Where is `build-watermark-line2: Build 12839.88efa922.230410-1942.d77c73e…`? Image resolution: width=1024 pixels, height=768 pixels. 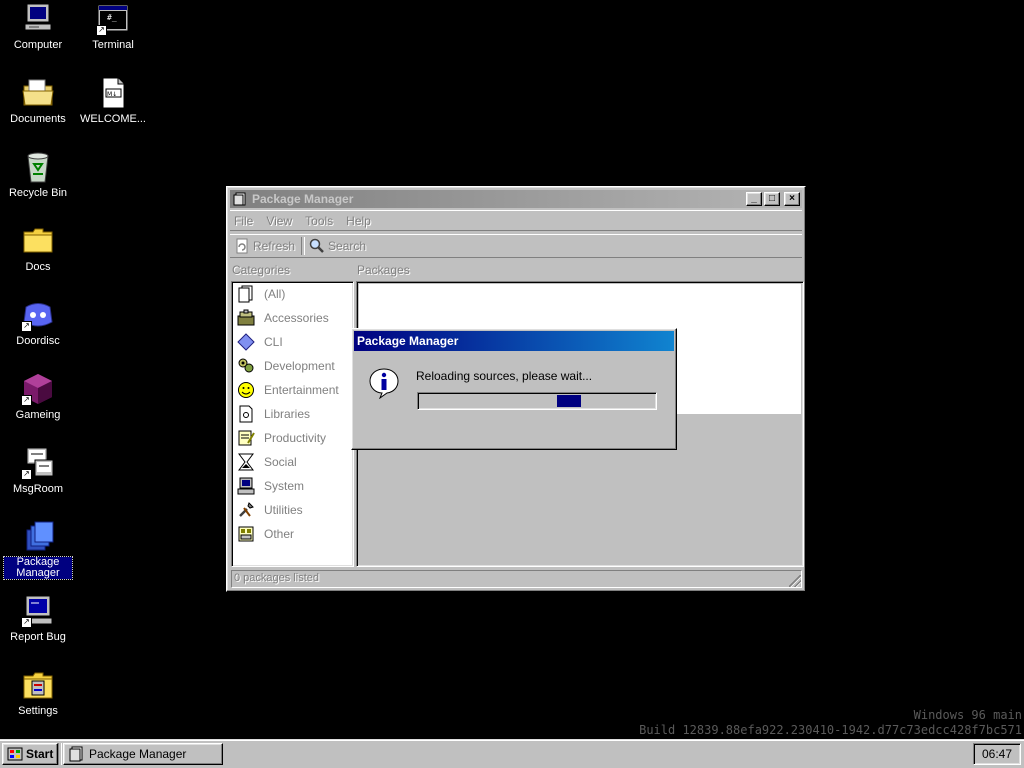
build-watermark-line2: Build 12839.88efa922.230410-1942.d77c73e… is located at coordinates (830, 730).